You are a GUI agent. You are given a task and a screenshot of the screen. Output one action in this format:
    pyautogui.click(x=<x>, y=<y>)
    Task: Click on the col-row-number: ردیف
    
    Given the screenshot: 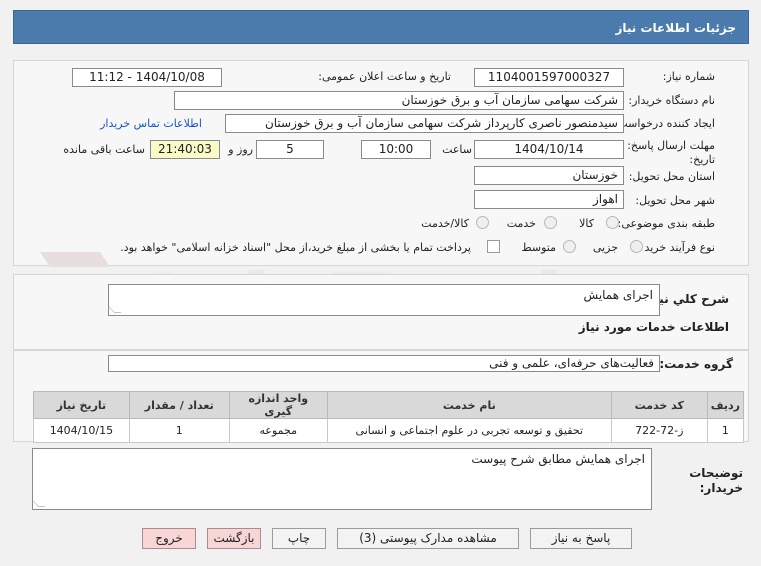 What is the action you would take?
    pyautogui.click(x=725, y=405)
    